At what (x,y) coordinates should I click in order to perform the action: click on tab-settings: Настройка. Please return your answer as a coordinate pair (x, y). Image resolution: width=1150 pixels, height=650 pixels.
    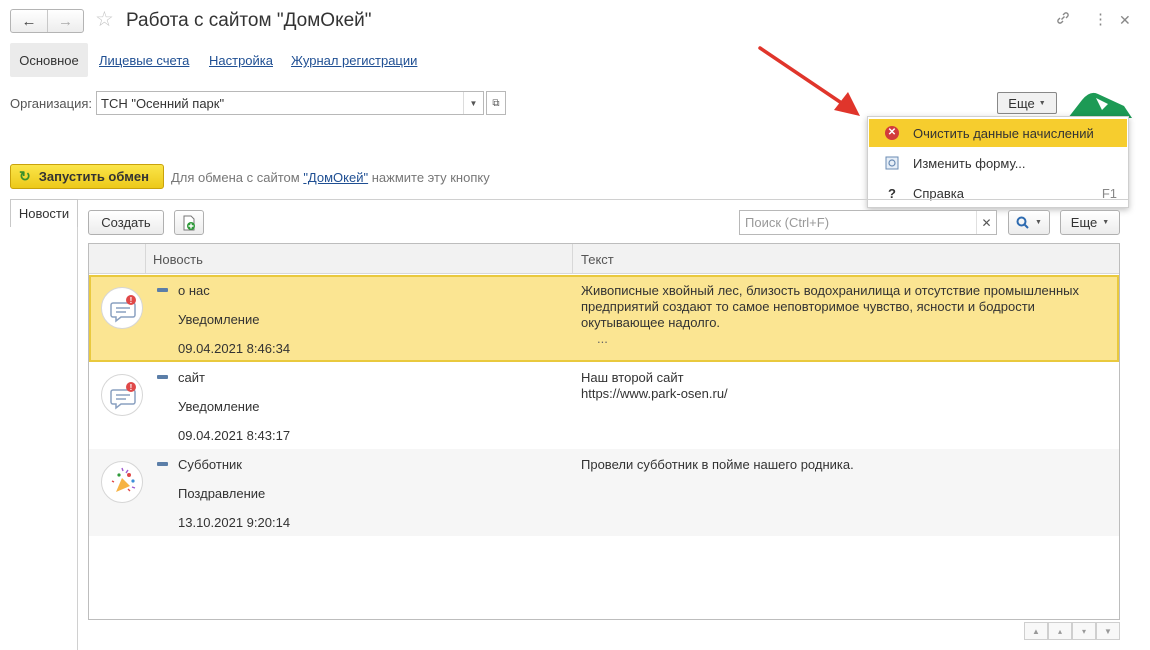
    Looking at the image, I should click on (241, 60).